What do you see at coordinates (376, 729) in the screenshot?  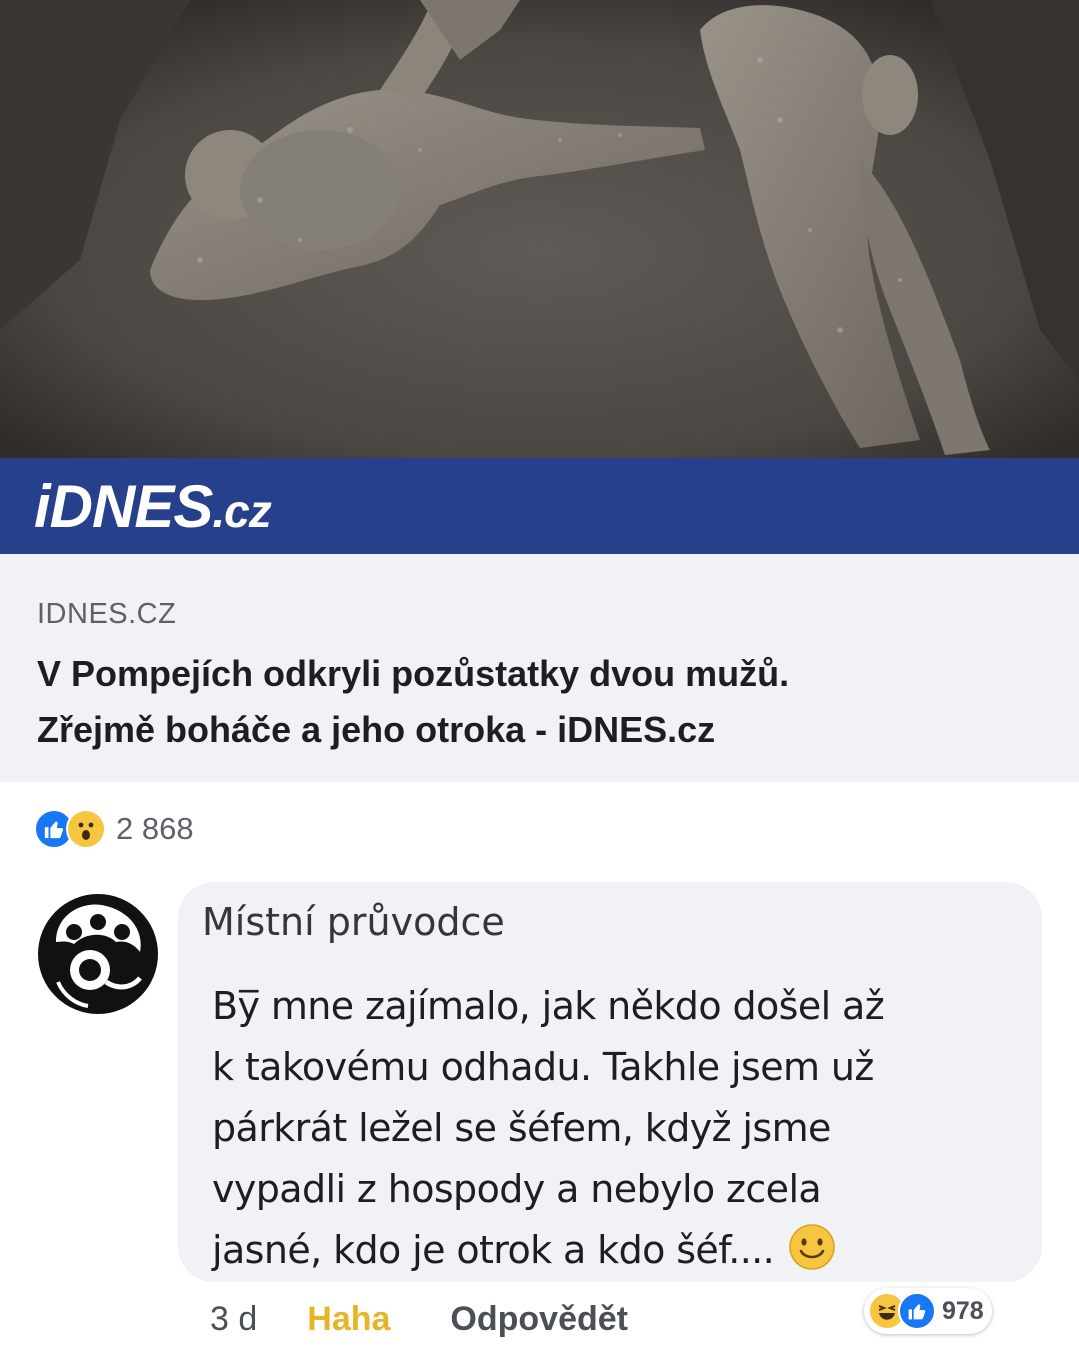 I see `link-title-line: Zřejmě boháče a jeho otroka - iDNES.cz` at bounding box center [376, 729].